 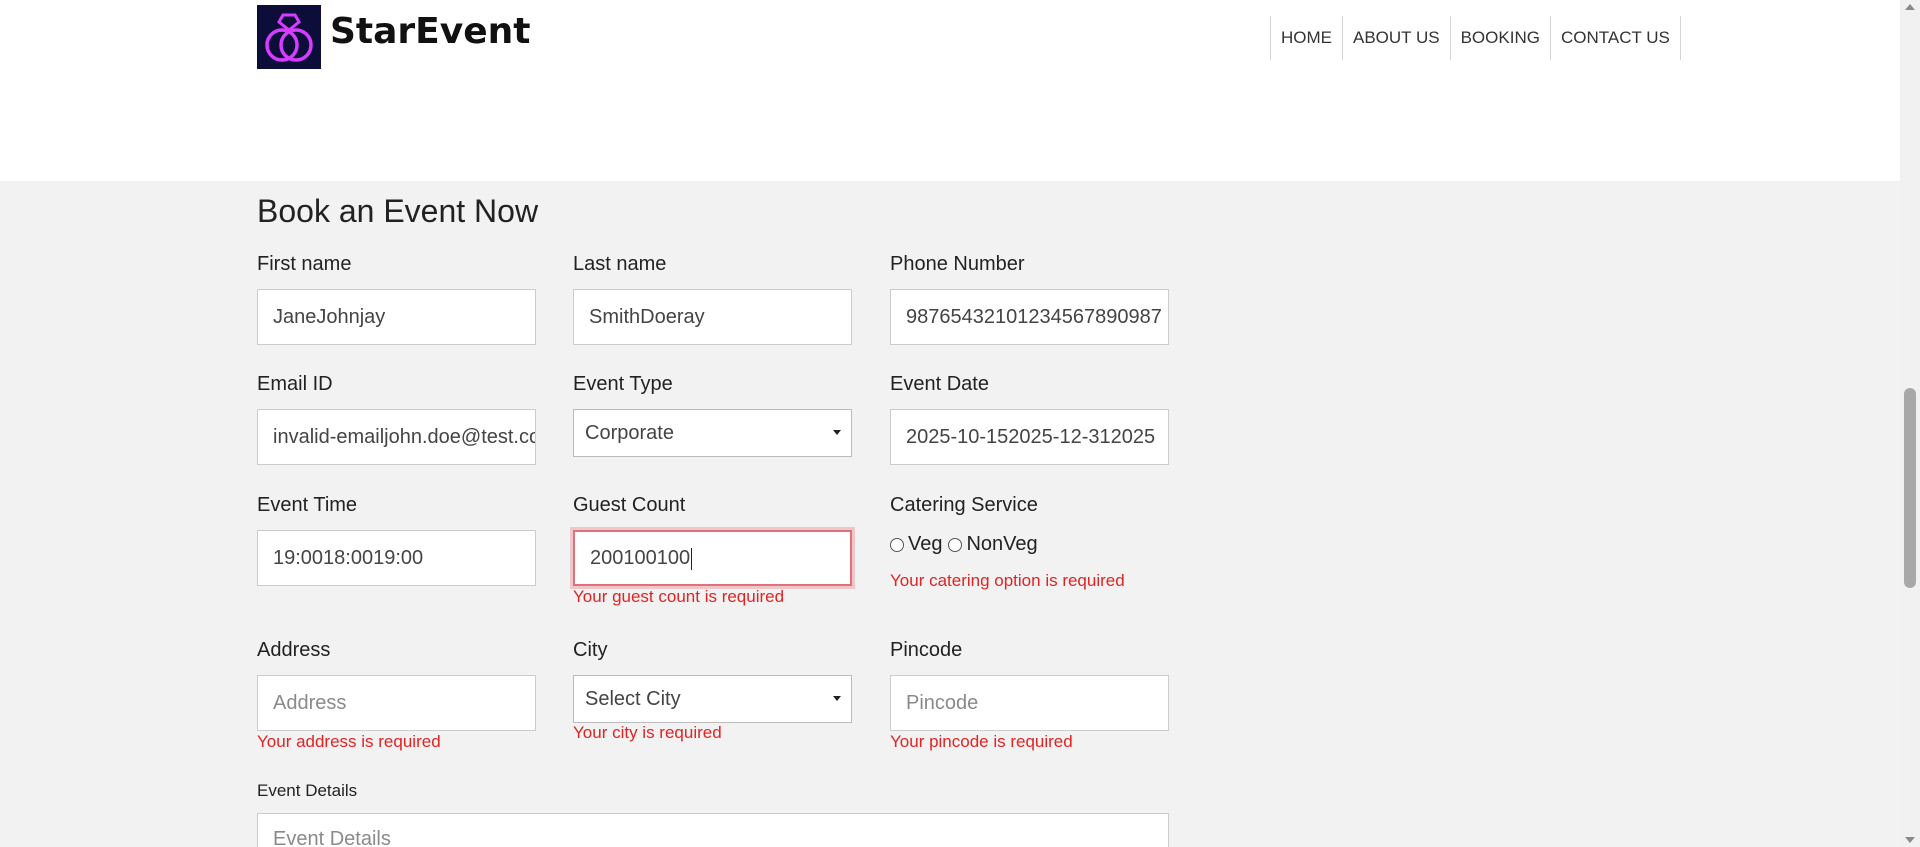 I want to click on address-input: Address, so click(x=396, y=703).